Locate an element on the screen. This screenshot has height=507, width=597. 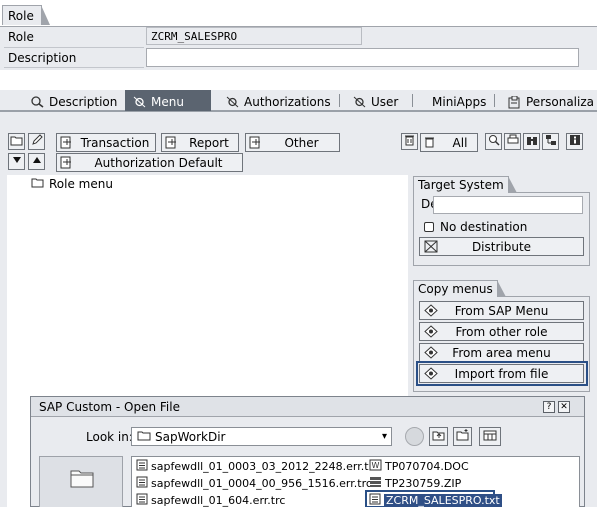
copy-menus-title-text: Copy menus is located at coordinates (455, 289).